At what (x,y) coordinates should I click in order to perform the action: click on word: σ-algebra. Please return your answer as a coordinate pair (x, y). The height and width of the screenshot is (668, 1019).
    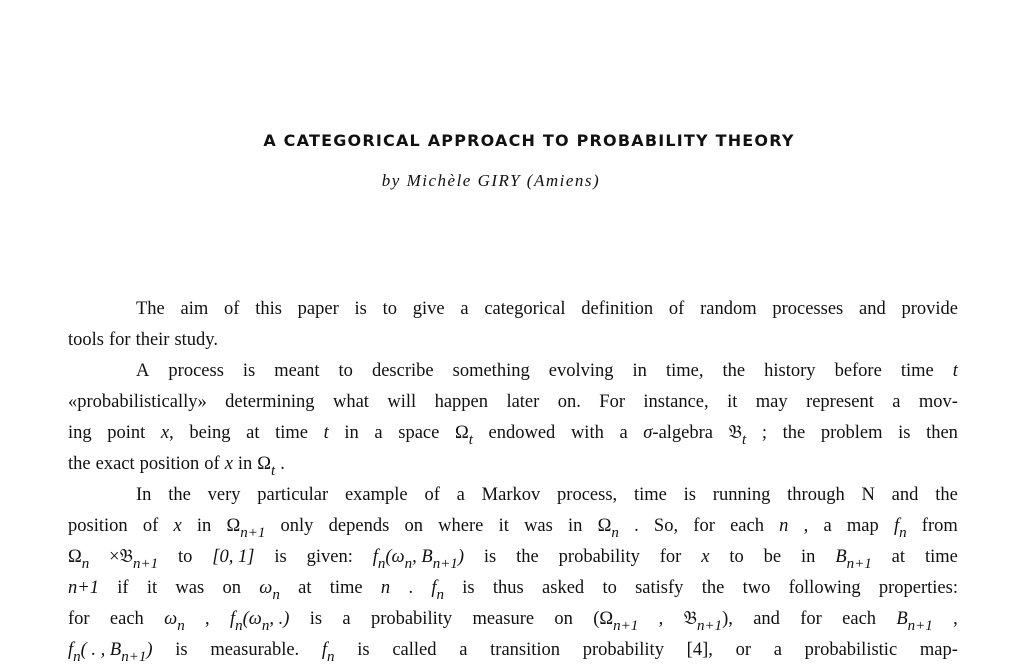
    Looking at the image, I should click on (678, 435).